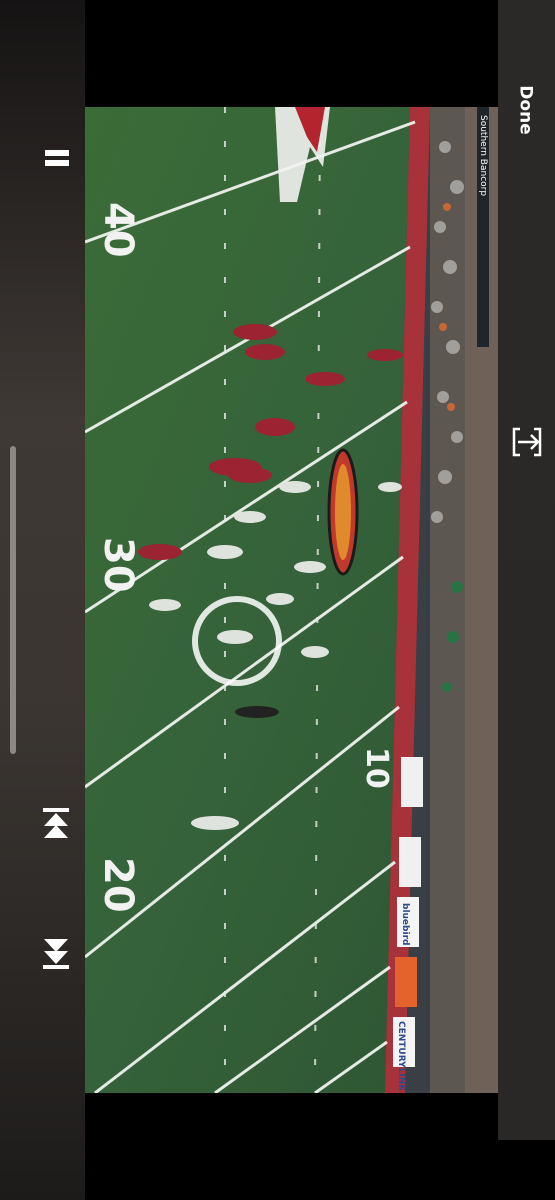  I want to click on yard-number-40: 40, so click(118, 230).